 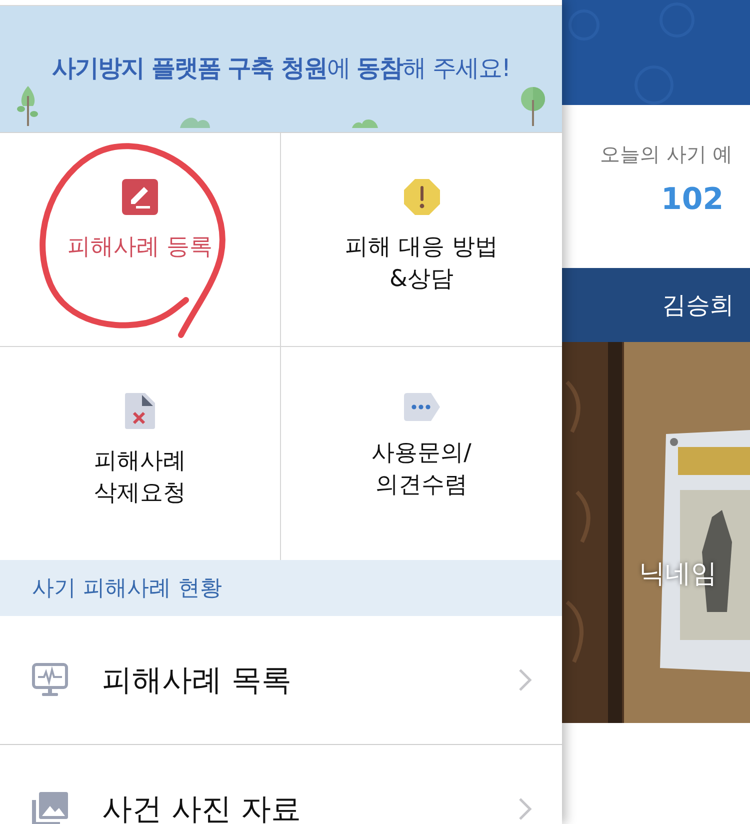 I want to click on section-header: 사기 피해사례 현황, so click(x=281, y=588).